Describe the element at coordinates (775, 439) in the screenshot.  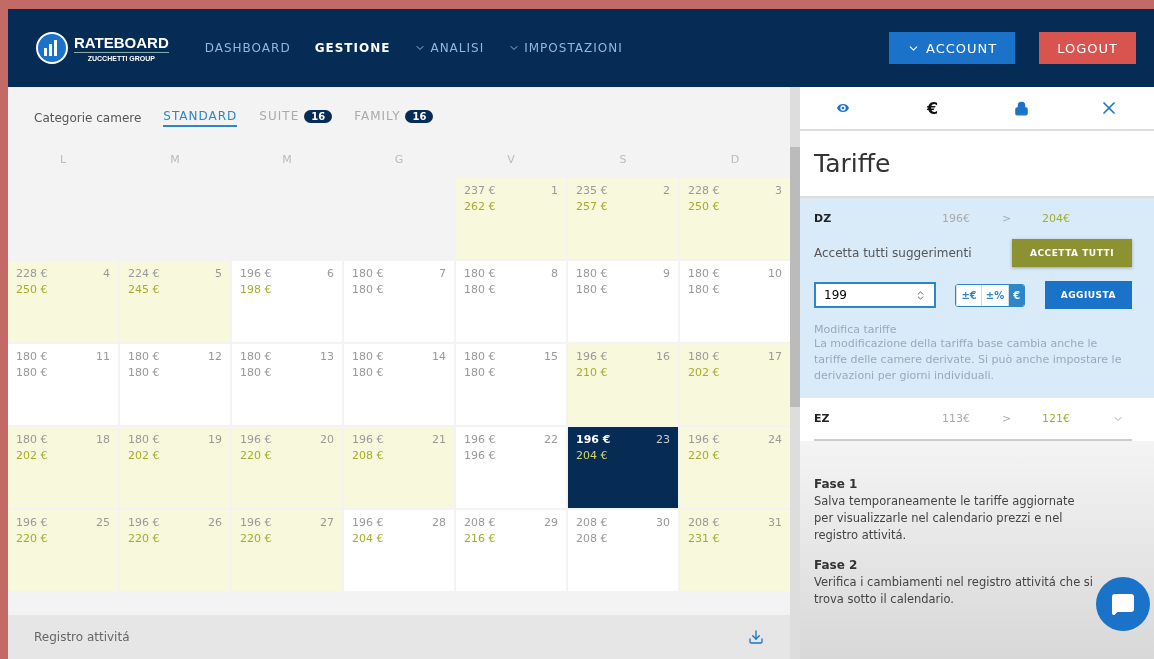
I see `day-number: 24` at that location.